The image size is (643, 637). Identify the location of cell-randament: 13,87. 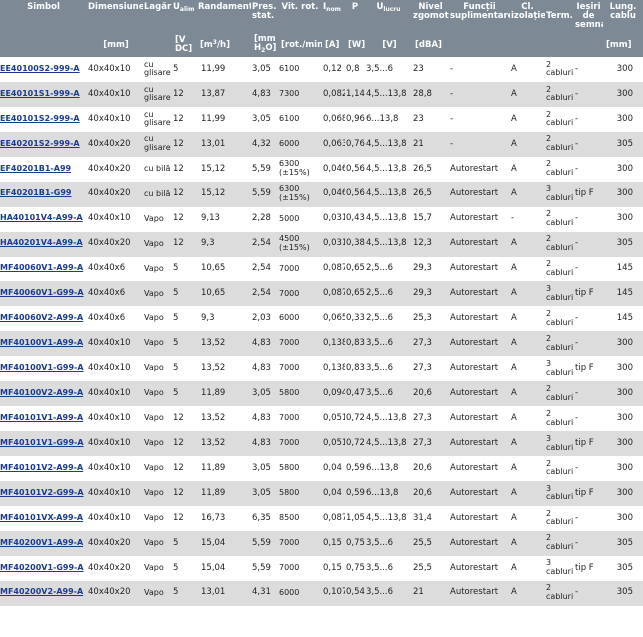
(224, 94).